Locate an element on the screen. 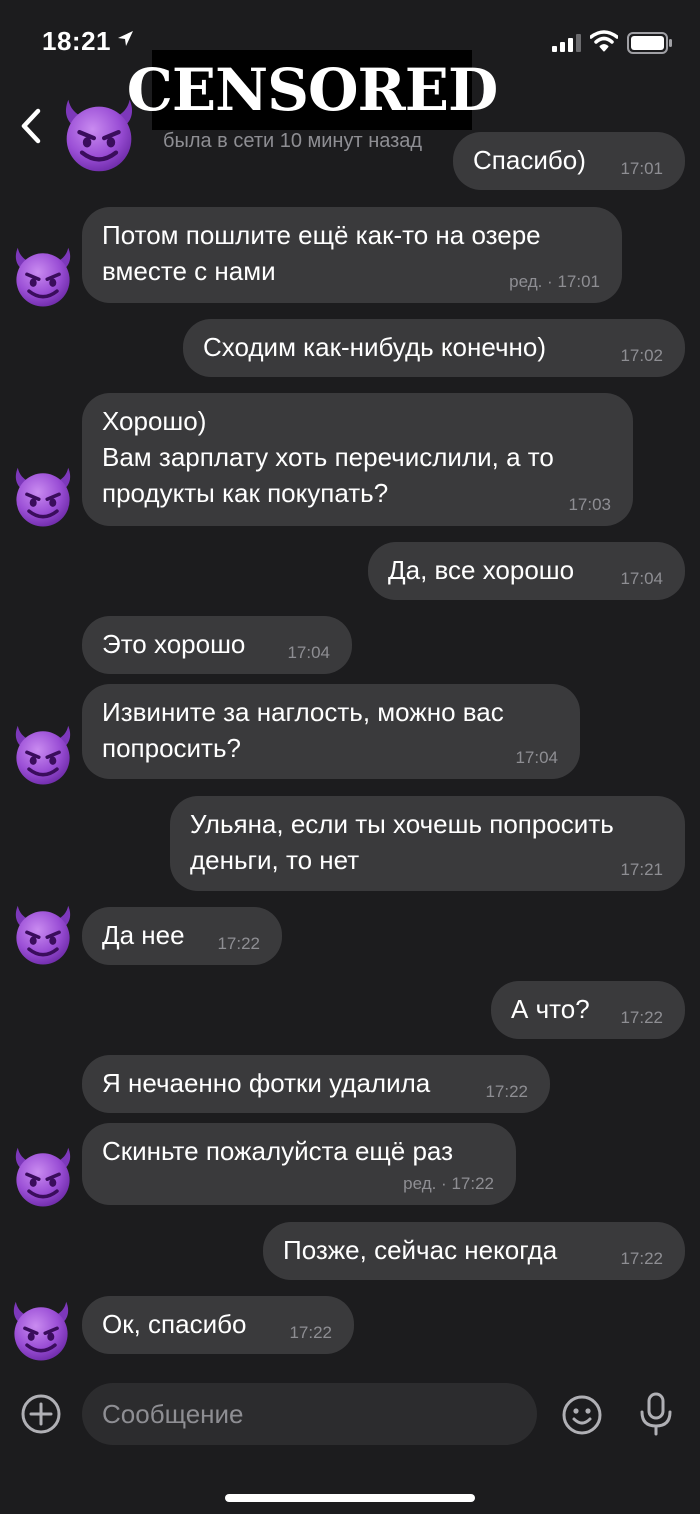  last-seen-status: была в сети 10 минут назад is located at coordinates (293, 141).